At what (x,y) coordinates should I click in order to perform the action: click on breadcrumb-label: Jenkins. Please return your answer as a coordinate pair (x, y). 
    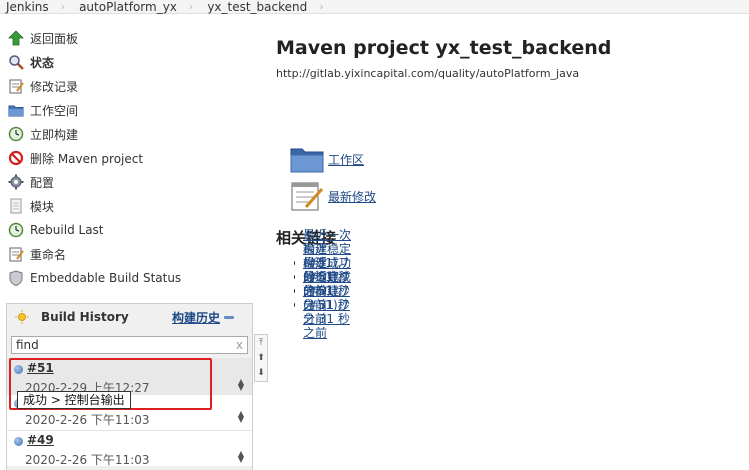
    Looking at the image, I should click on (30, 7).